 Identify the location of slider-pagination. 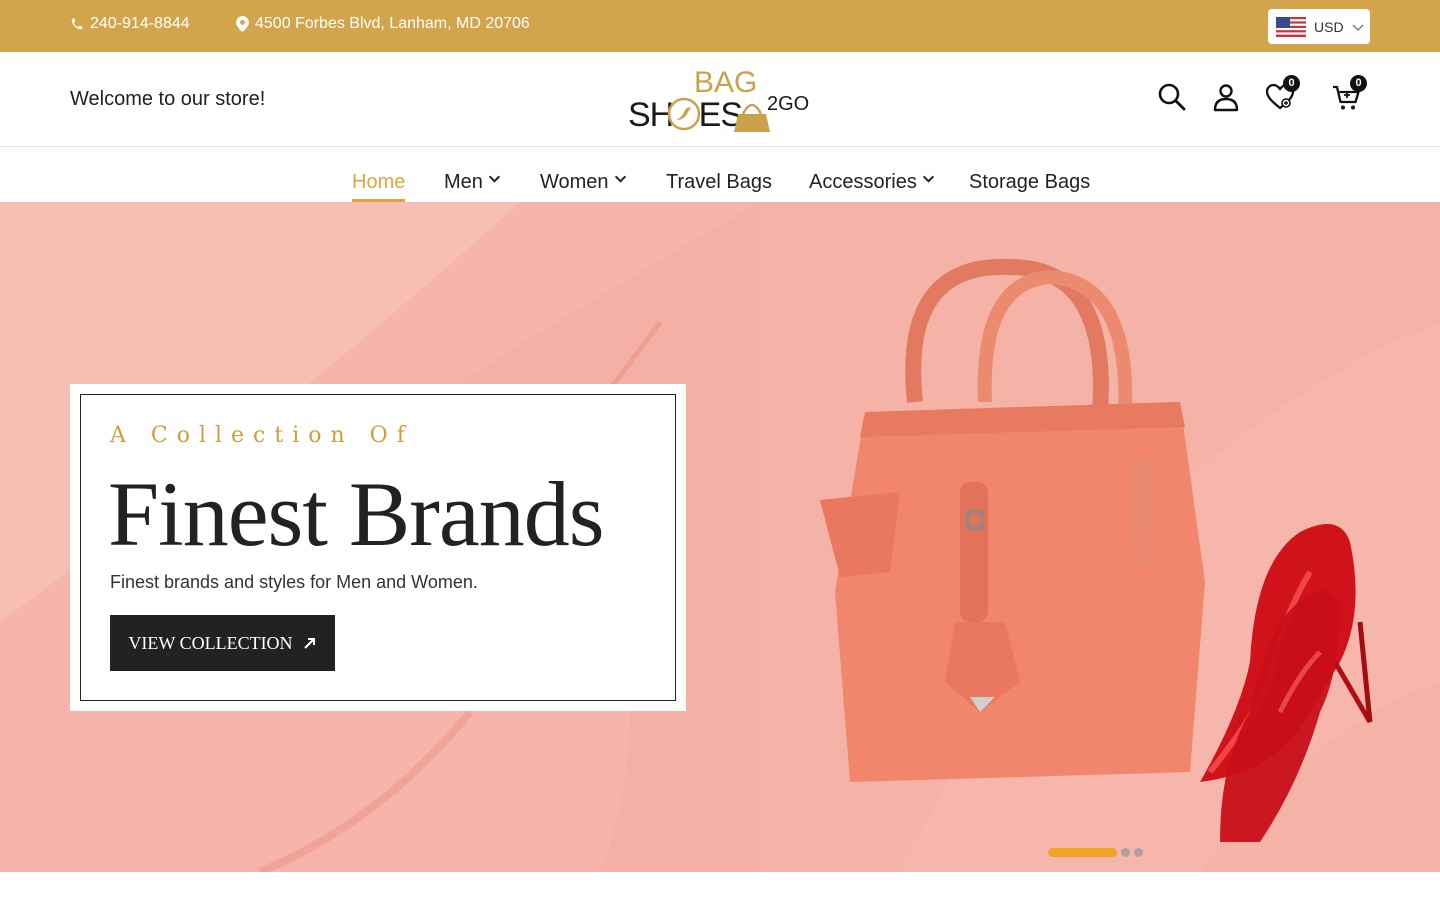
(1095, 852).